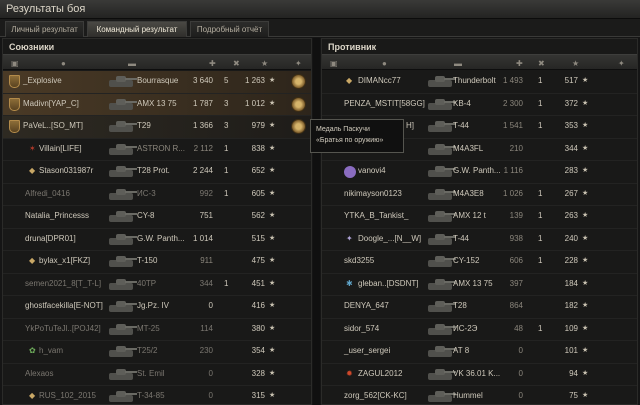 This screenshot has height=405, width=640. What do you see at coordinates (157, 127) in the screenshot?
I see `table-row: PaVeL..[SO_MT] T29 1 366 3 979 ★` at bounding box center [157, 127].